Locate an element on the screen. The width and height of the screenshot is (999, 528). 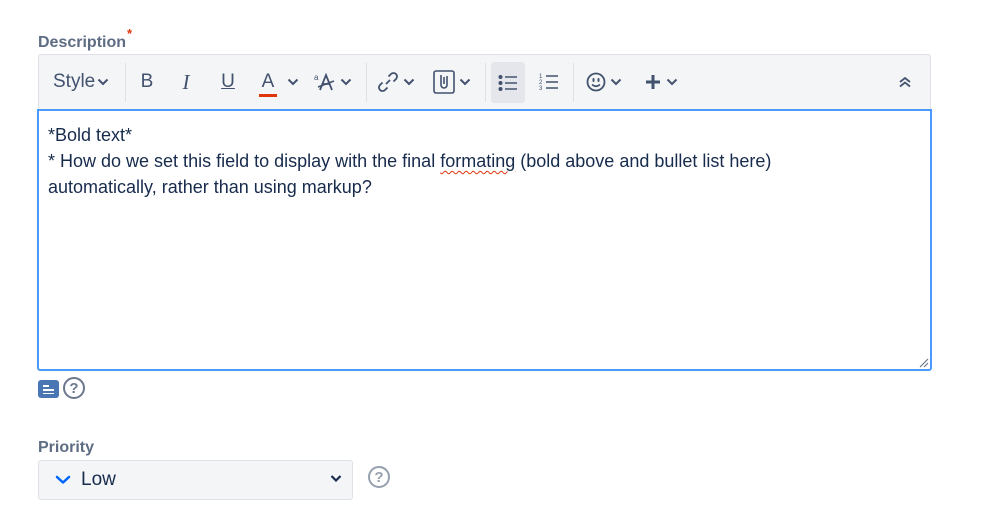
bold-icon: B is located at coordinates (147, 81).